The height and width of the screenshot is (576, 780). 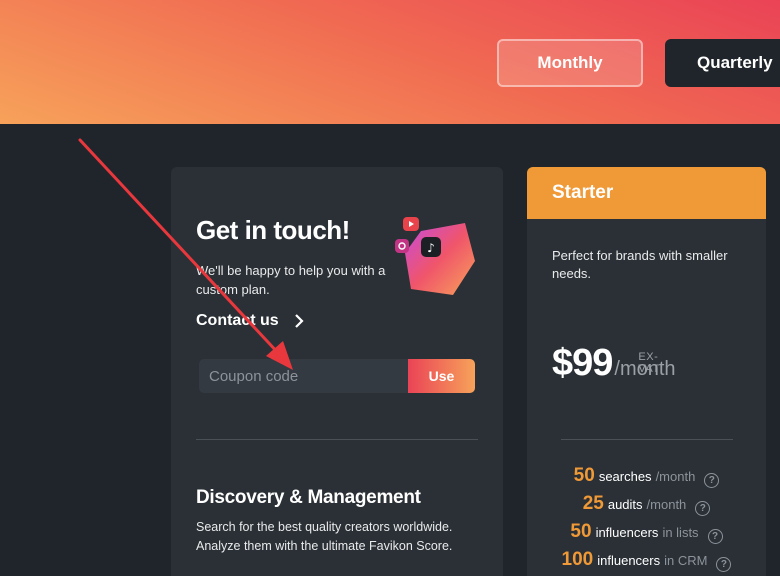 I want to click on feature-label: searches, so click(x=625, y=476).